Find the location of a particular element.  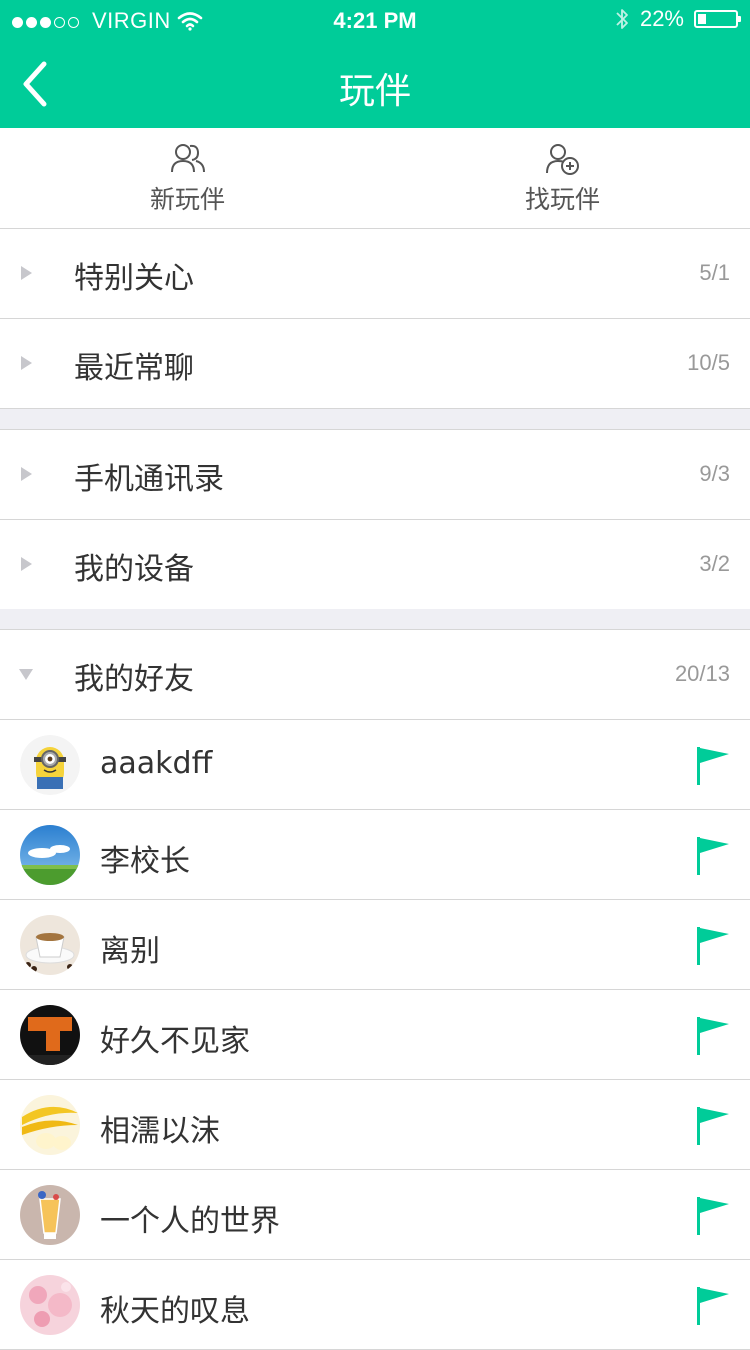

sky-field-avatar is located at coordinates (50, 855).